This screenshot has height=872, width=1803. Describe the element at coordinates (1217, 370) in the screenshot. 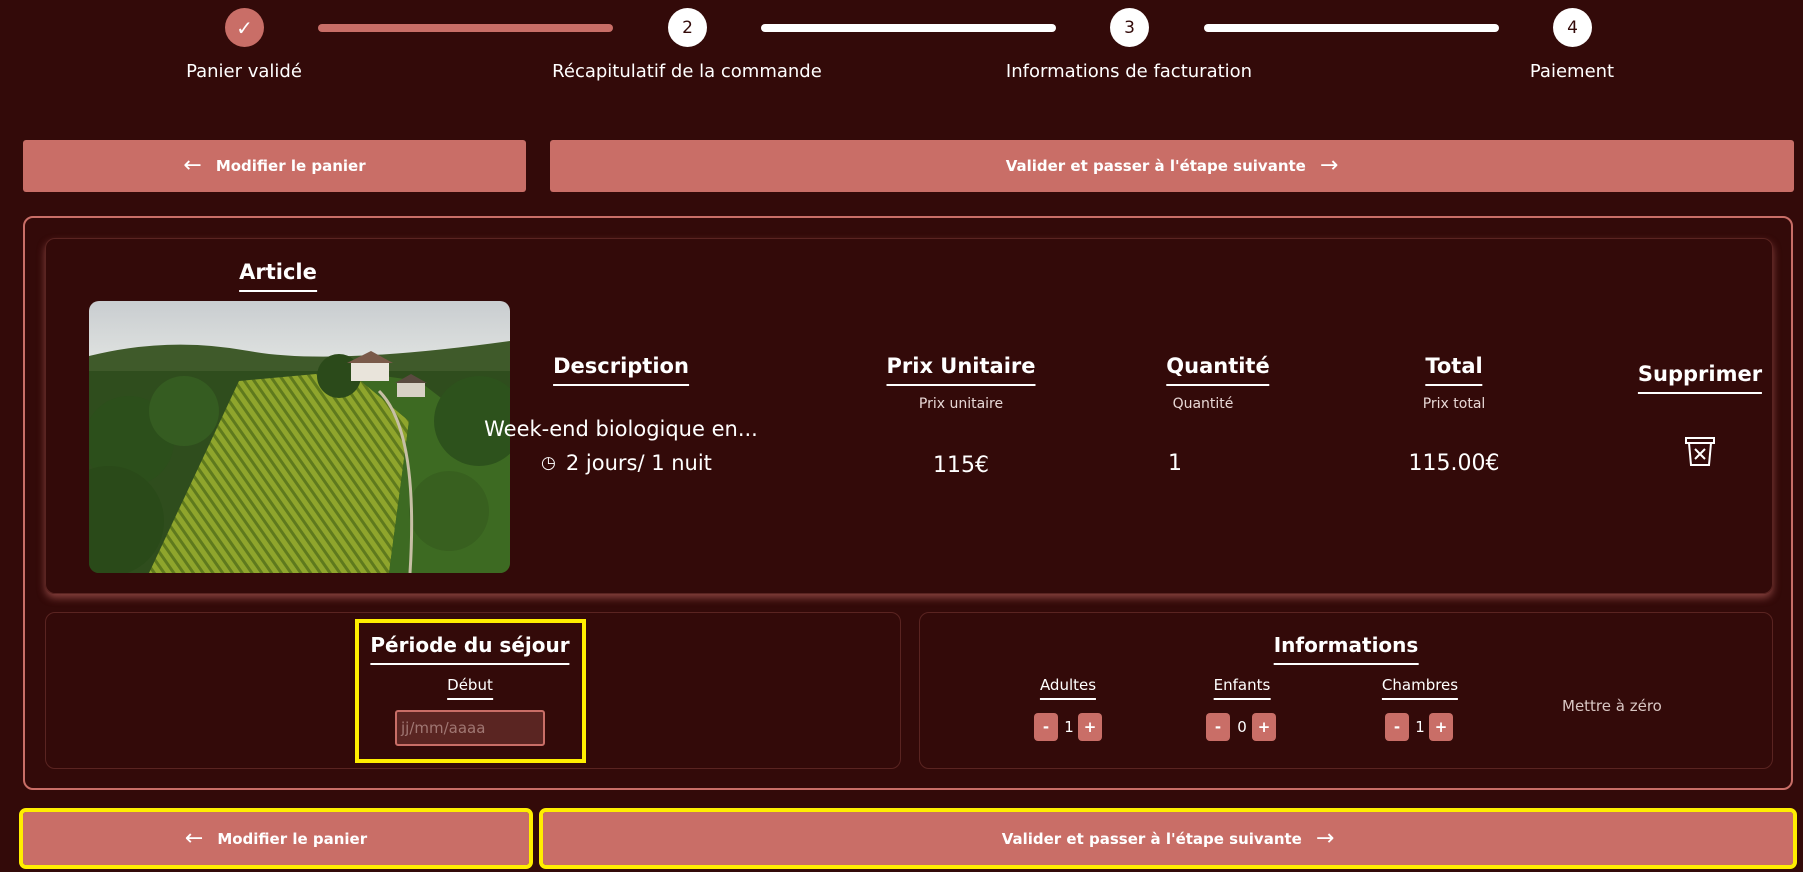

I see `quantity-header: Quantité` at that location.